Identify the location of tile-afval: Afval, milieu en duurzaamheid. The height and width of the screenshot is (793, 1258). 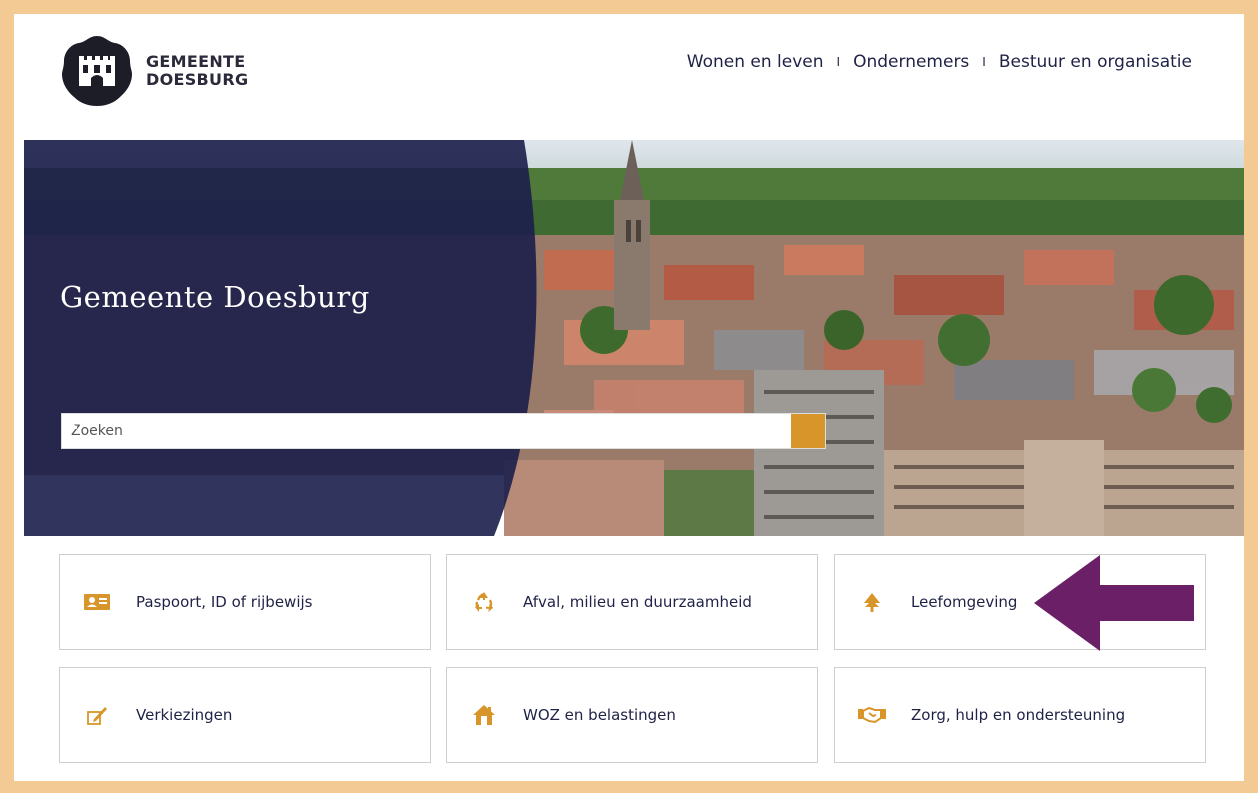
(632, 602).